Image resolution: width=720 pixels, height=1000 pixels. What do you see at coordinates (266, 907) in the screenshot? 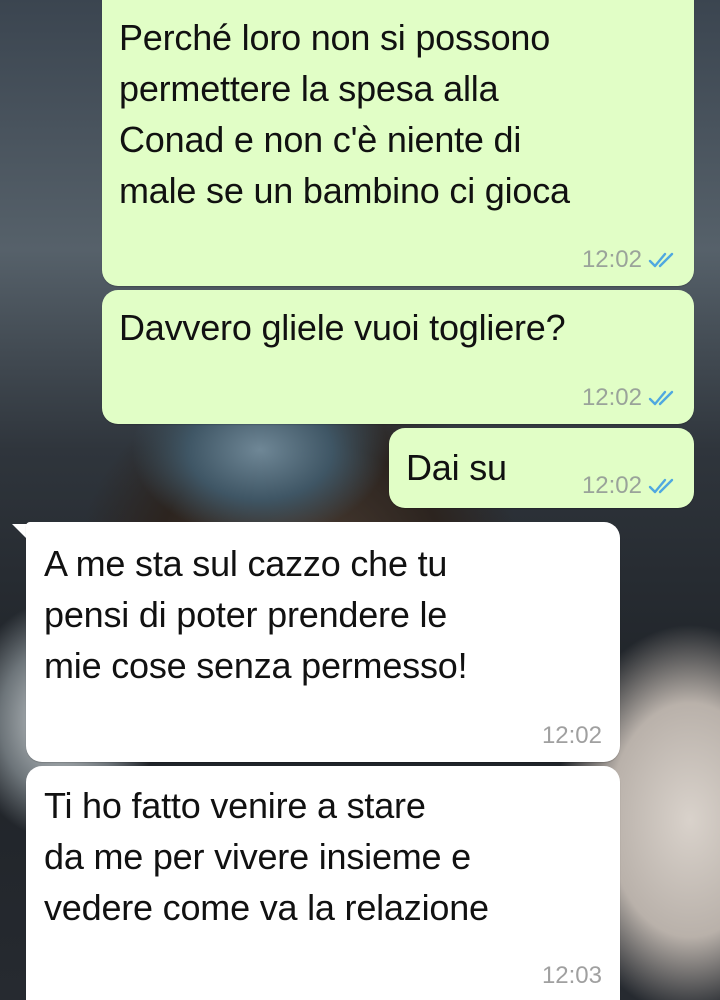
I see `message-line: vedere come va la relazione` at bounding box center [266, 907].